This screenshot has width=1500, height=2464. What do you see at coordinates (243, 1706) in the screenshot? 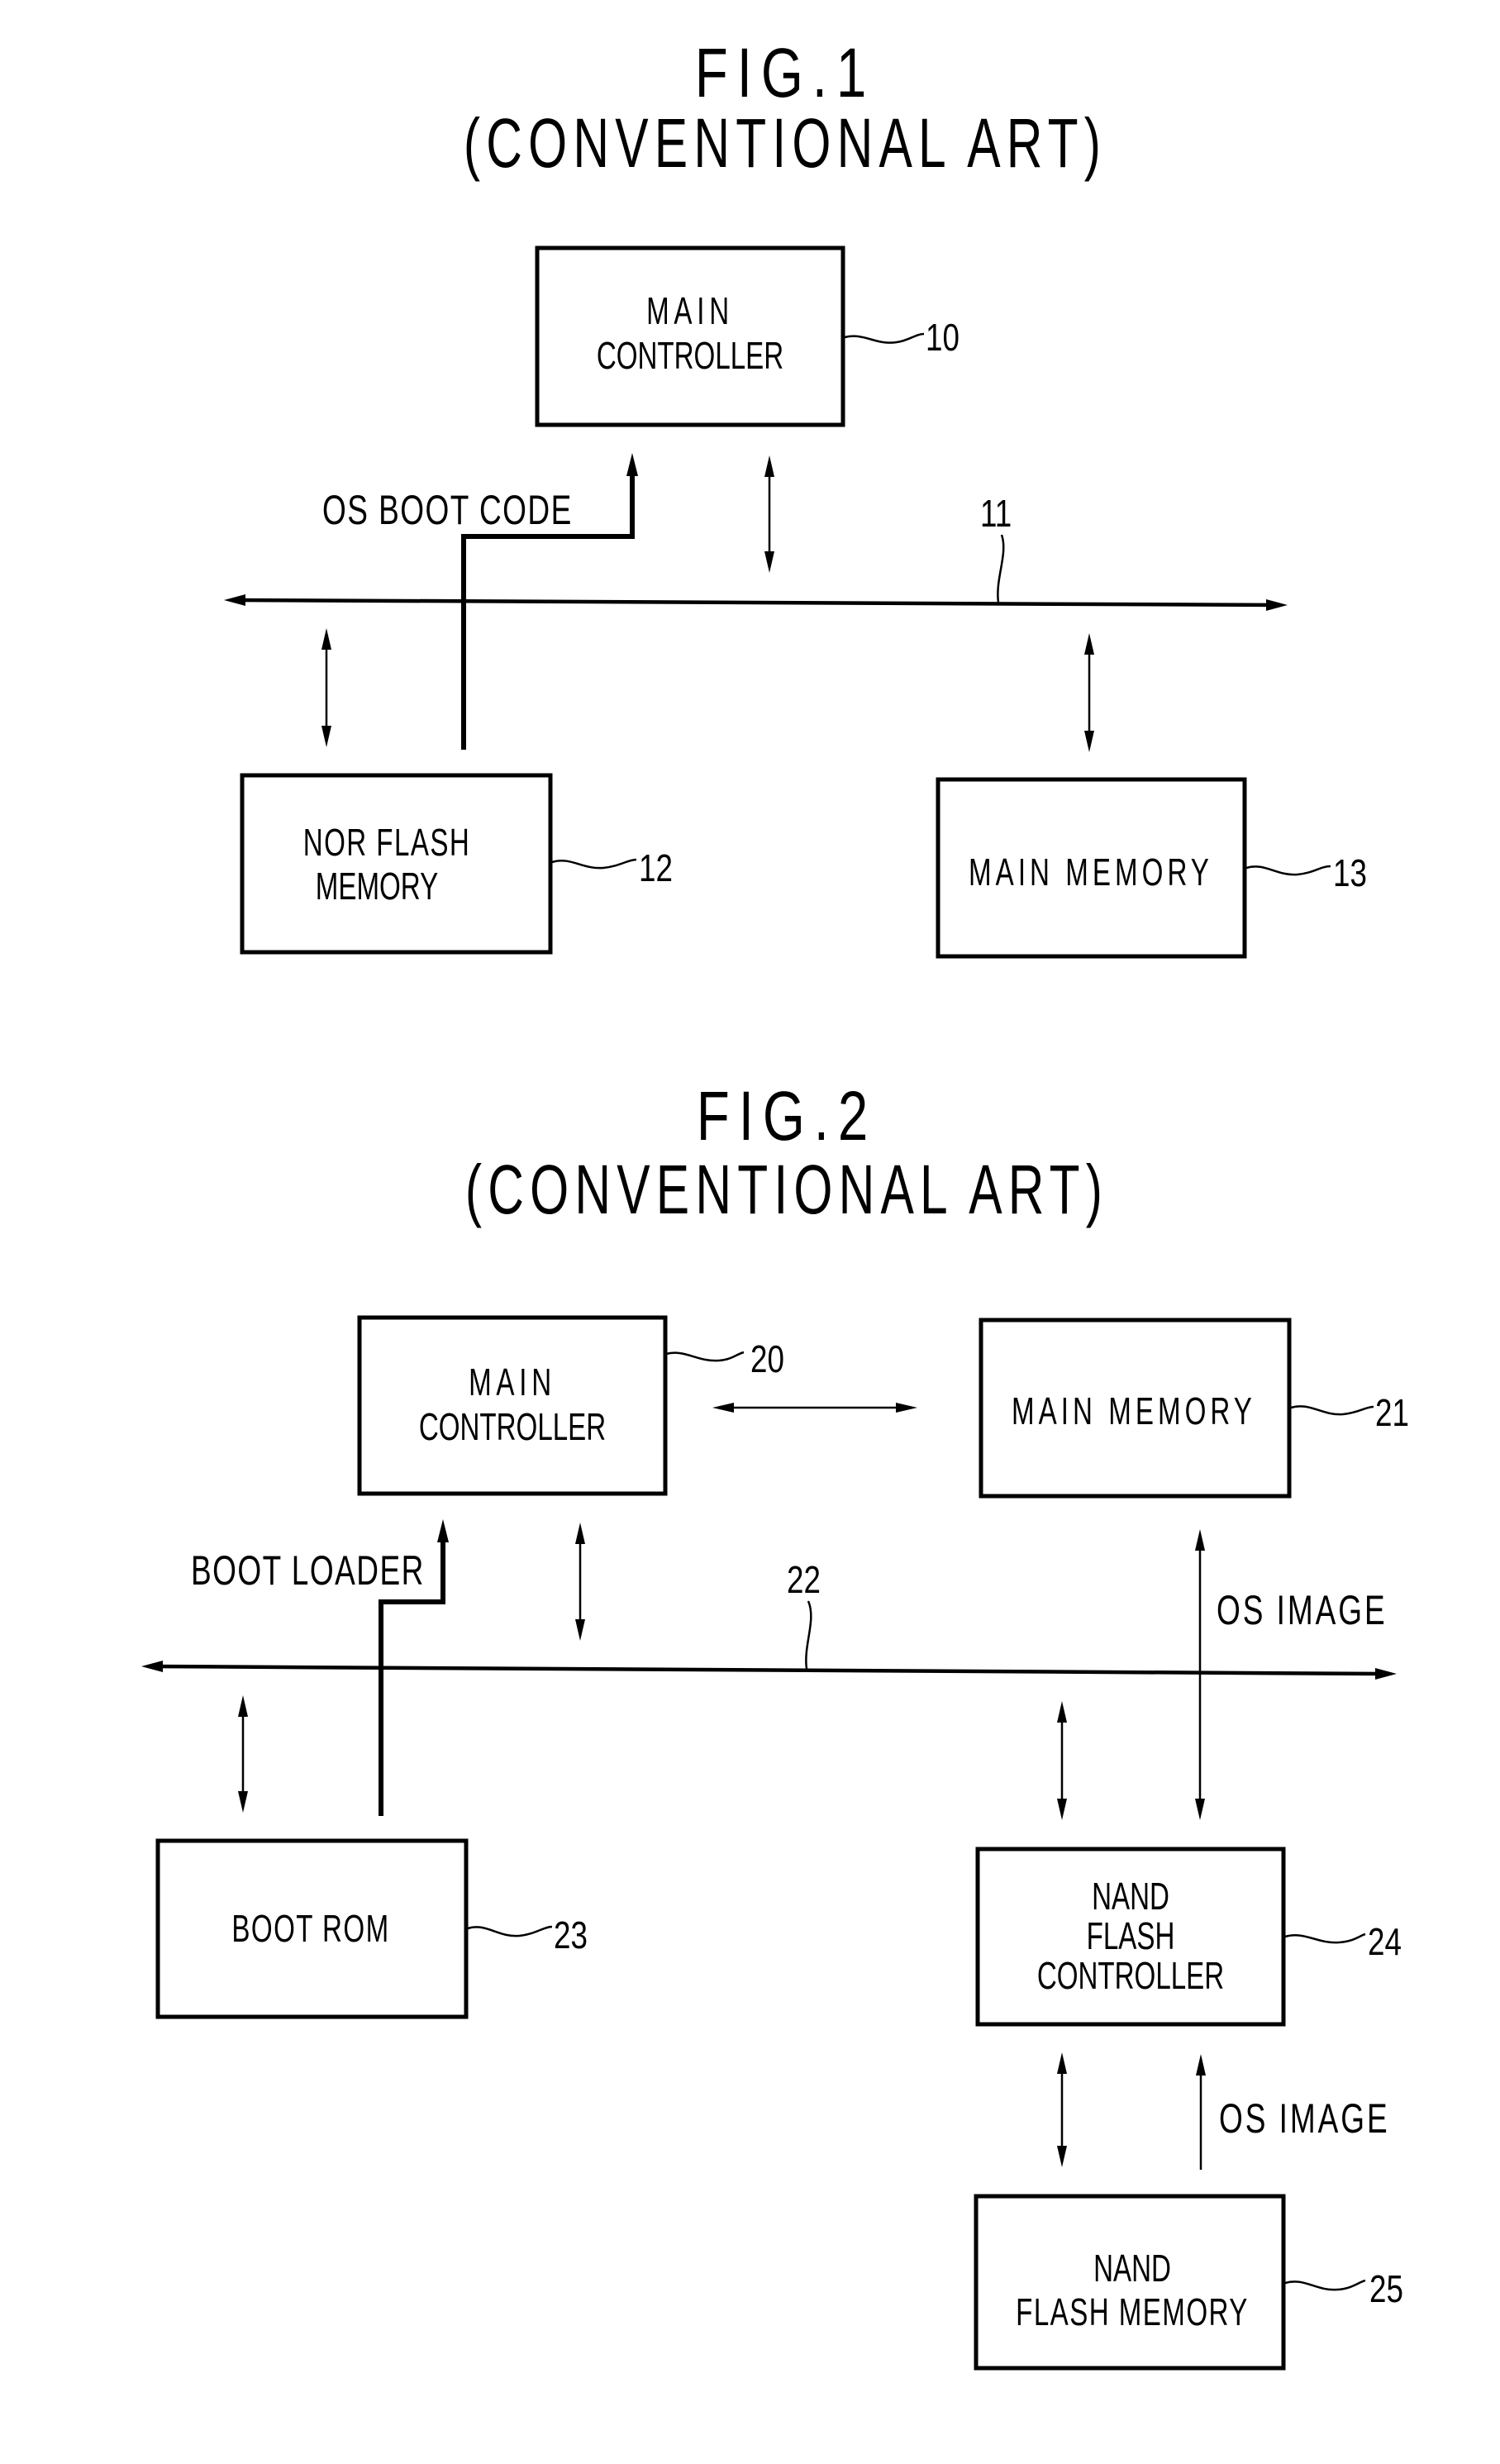
I see `fig2-bootrom-bus-arrowhead-up` at bounding box center [243, 1706].